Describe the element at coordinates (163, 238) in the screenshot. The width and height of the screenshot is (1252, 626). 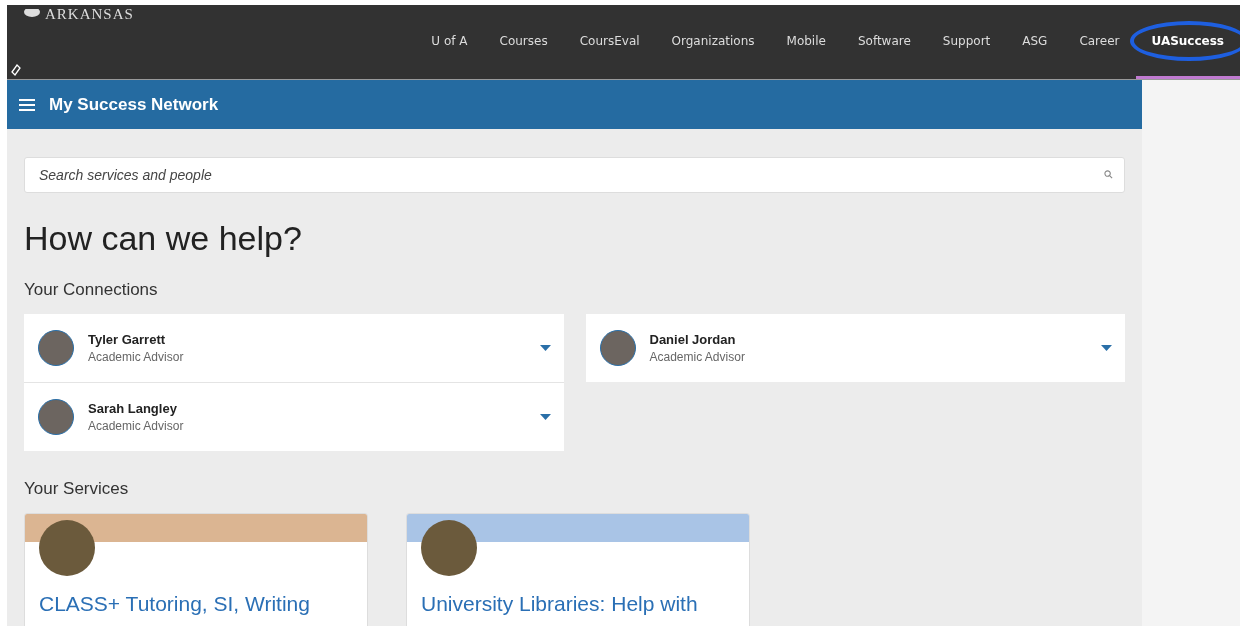
I see `page-heading: How can we help?` at that location.